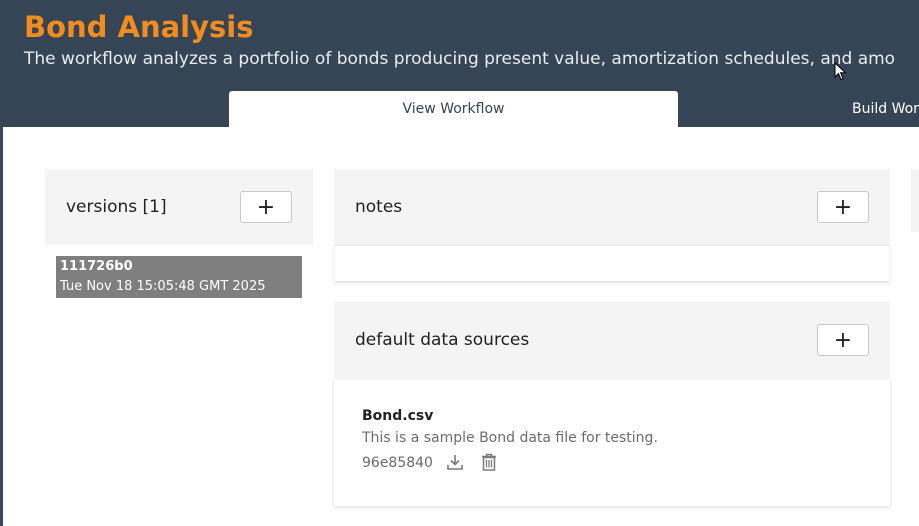  What do you see at coordinates (116, 207) in the screenshot?
I see `versions-title: versions [1]` at bounding box center [116, 207].